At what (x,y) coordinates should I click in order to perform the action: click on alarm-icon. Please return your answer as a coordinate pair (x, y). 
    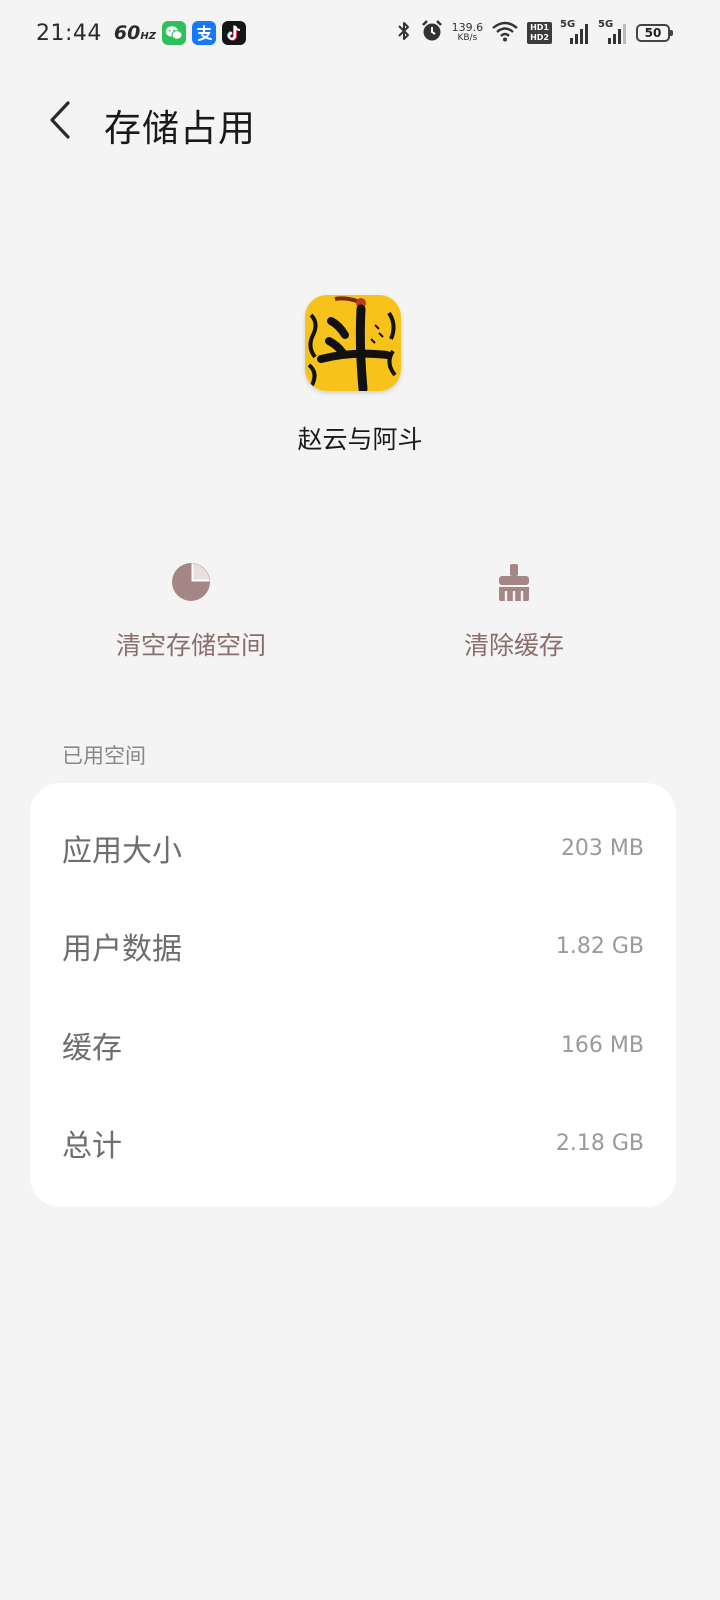
    Looking at the image, I should click on (432, 33).